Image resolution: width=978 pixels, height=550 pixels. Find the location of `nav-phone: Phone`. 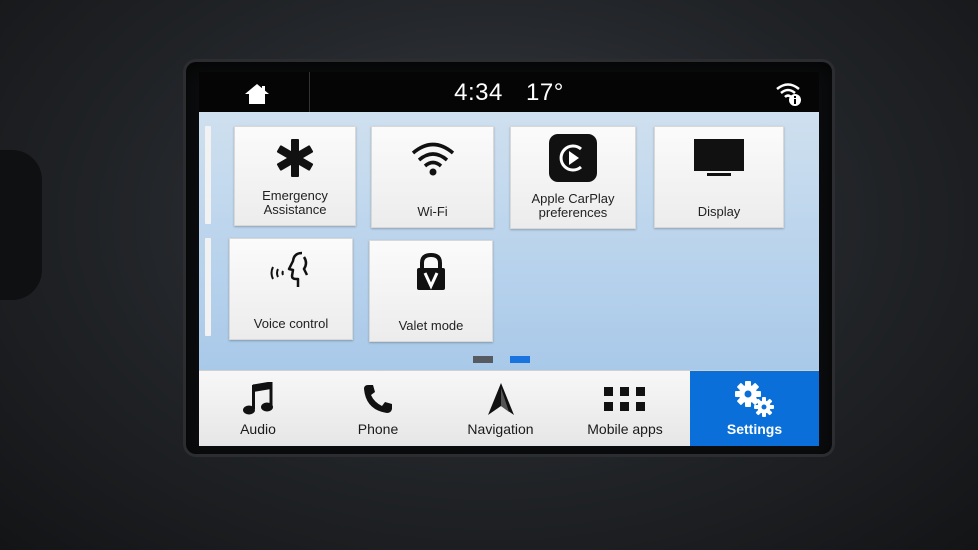

nav-phone: Phone is located at coordinates (378, 408).